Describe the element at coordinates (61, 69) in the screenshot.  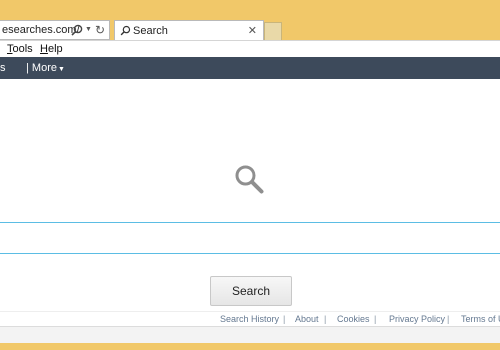
I see `caret-down-icon: ▼` at that location.